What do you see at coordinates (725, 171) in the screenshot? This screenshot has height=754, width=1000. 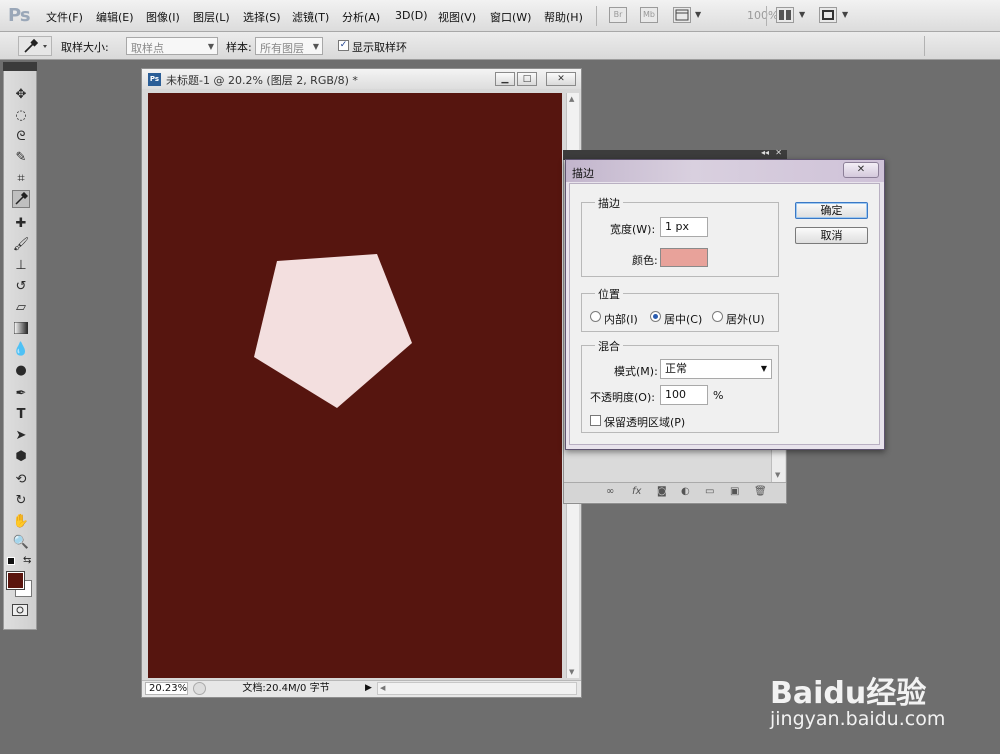 I see `dialog-titlebar` at bounding box center [725, 171].